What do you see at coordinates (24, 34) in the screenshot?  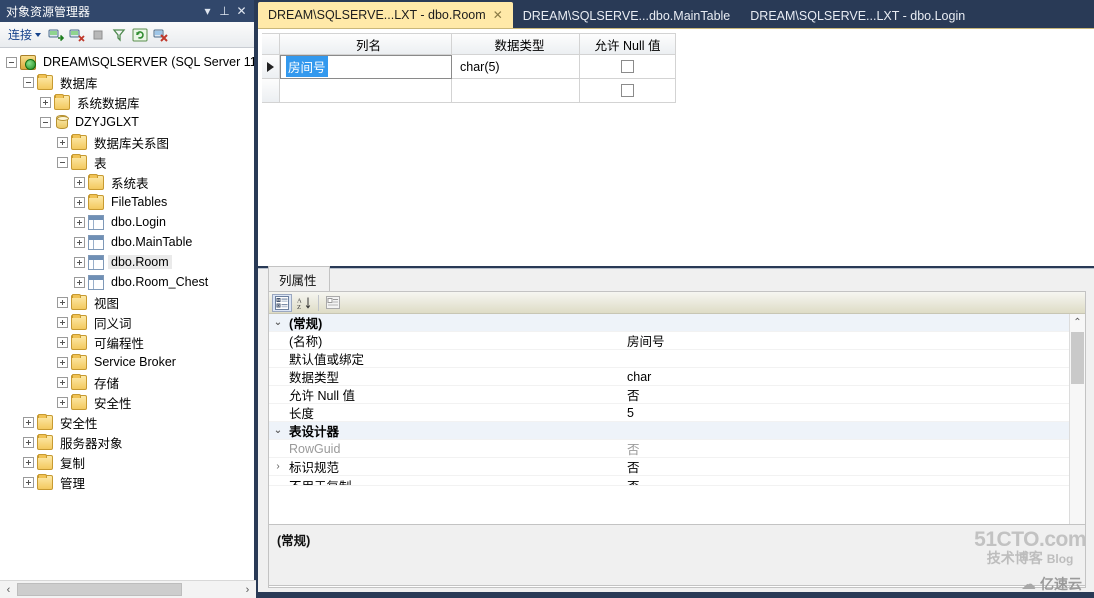 I see `connect-button: 连接` at bounding box center [24, 34].